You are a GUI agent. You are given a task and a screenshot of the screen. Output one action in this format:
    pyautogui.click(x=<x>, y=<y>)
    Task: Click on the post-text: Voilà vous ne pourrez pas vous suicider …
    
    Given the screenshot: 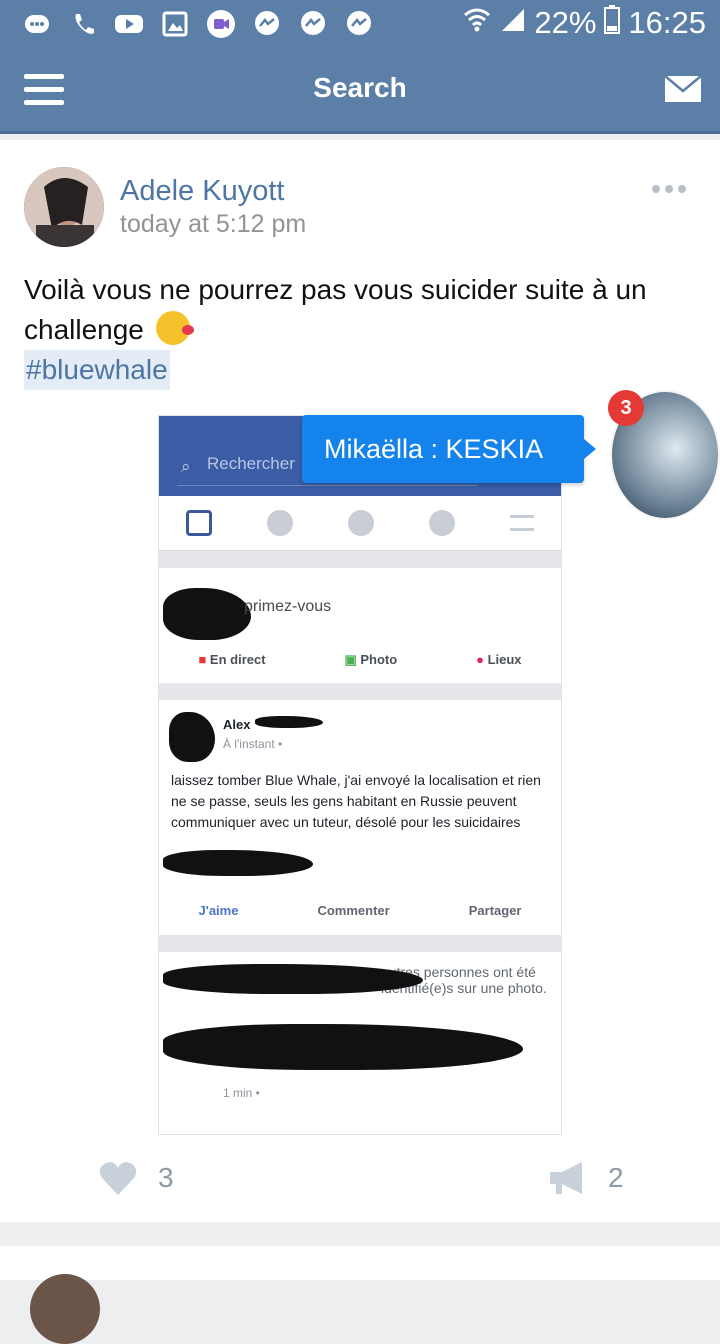 What is the action you would take?
    pyautogui.click(x=364, y=330)
    